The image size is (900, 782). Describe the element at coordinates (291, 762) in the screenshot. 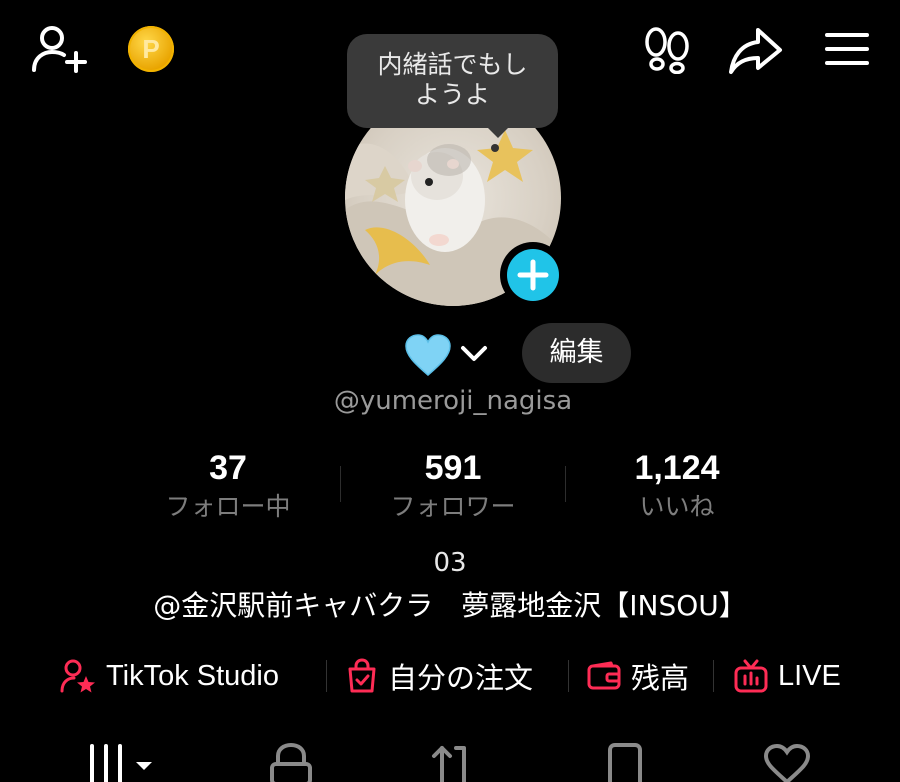

I see `private-lock-tab` at that location.